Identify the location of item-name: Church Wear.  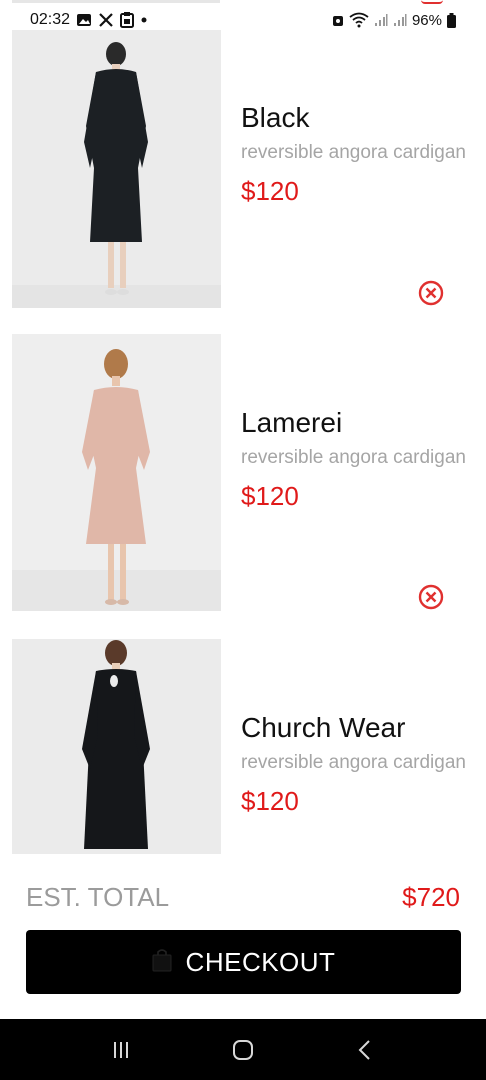
(323, 727).